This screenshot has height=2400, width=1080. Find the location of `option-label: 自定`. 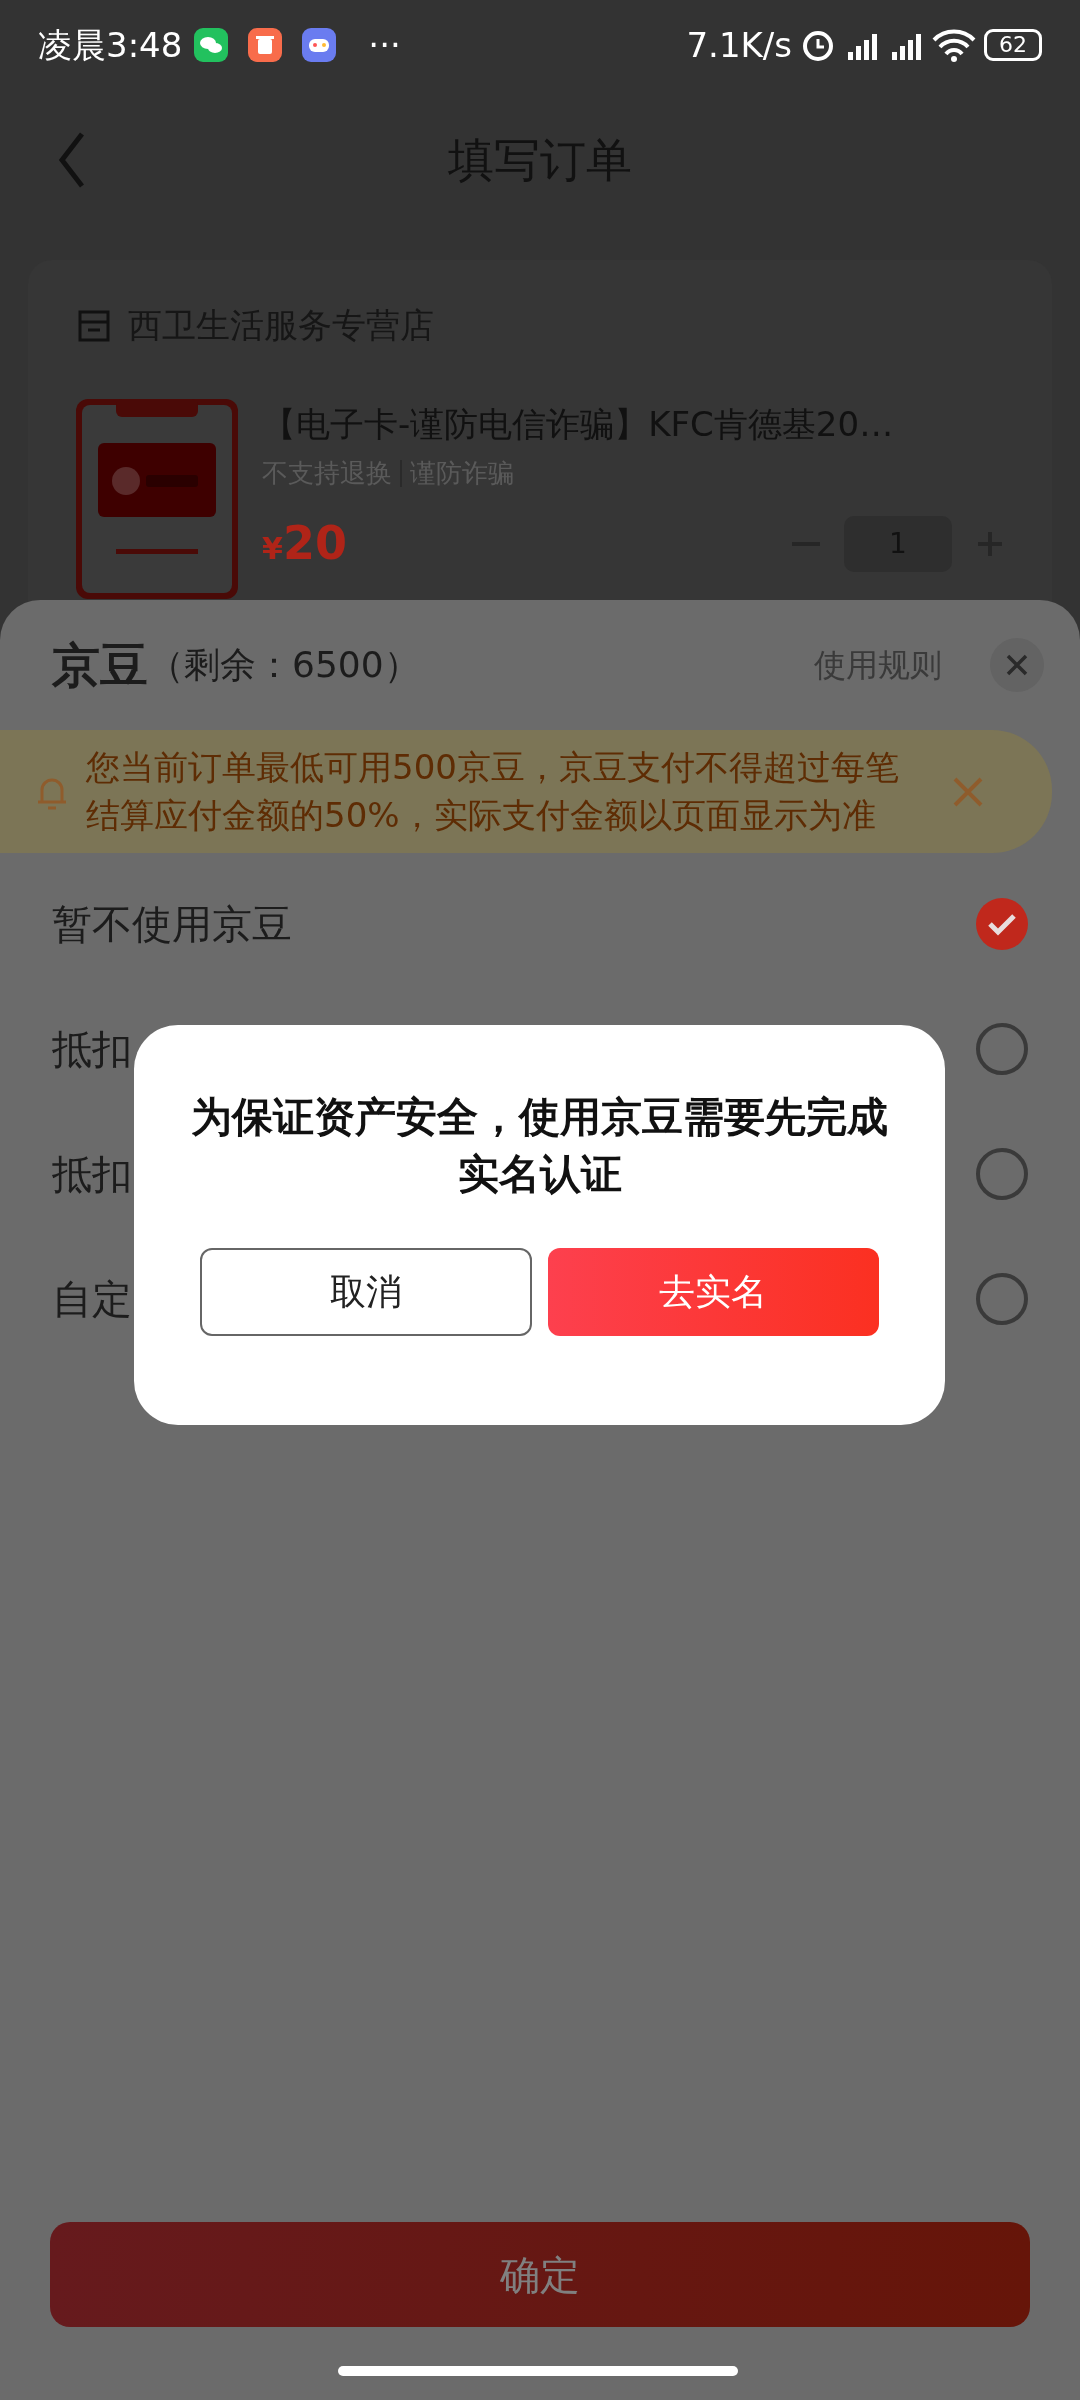

option-label: 自定 is located at coordinates (92, 1299).